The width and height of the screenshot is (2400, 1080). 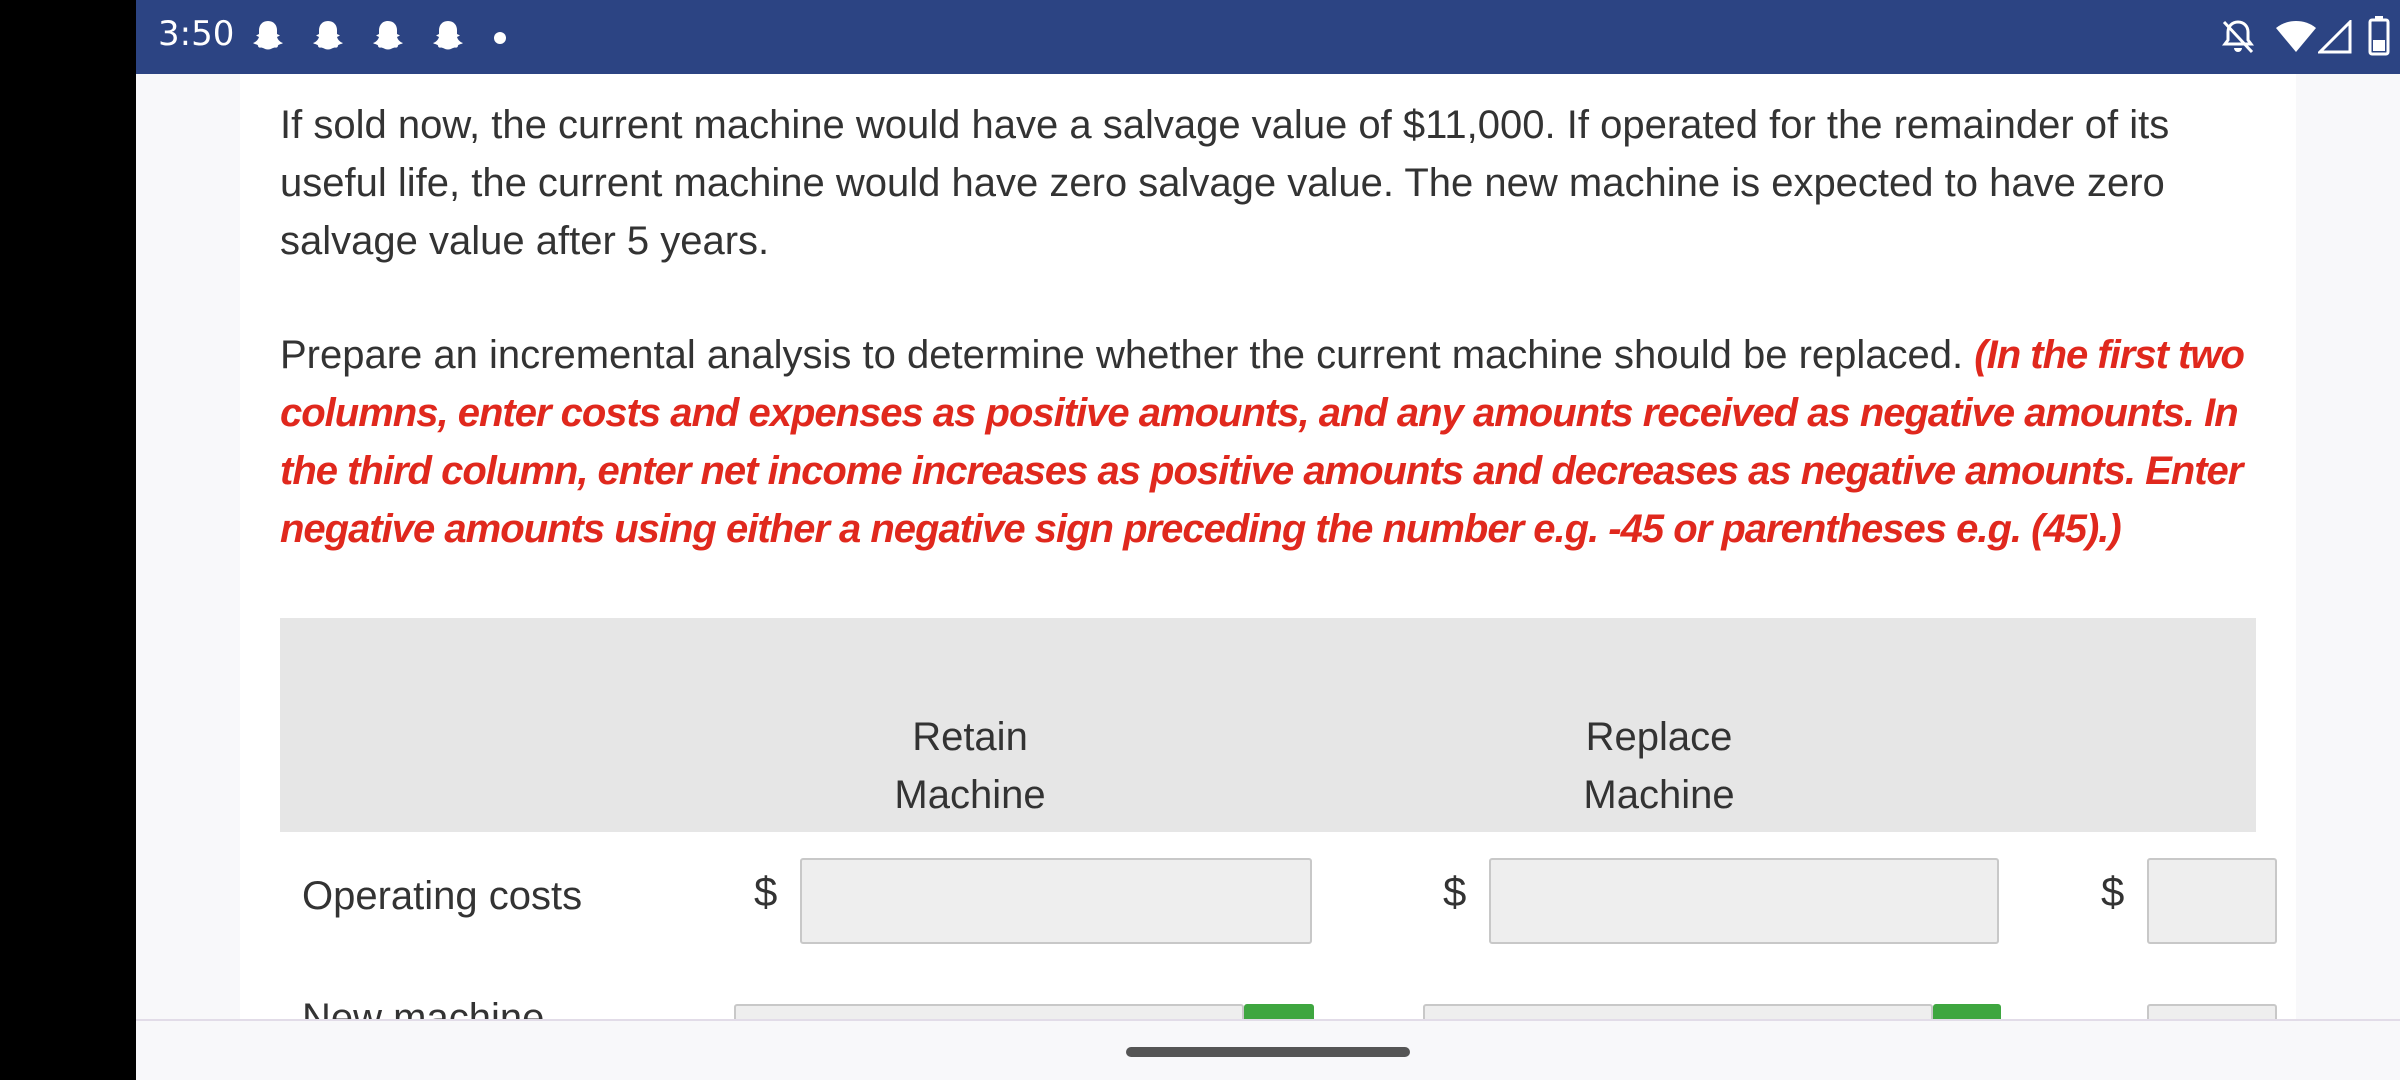 I want to click on retain-new-machine-select, so click(x=989, y=1011).